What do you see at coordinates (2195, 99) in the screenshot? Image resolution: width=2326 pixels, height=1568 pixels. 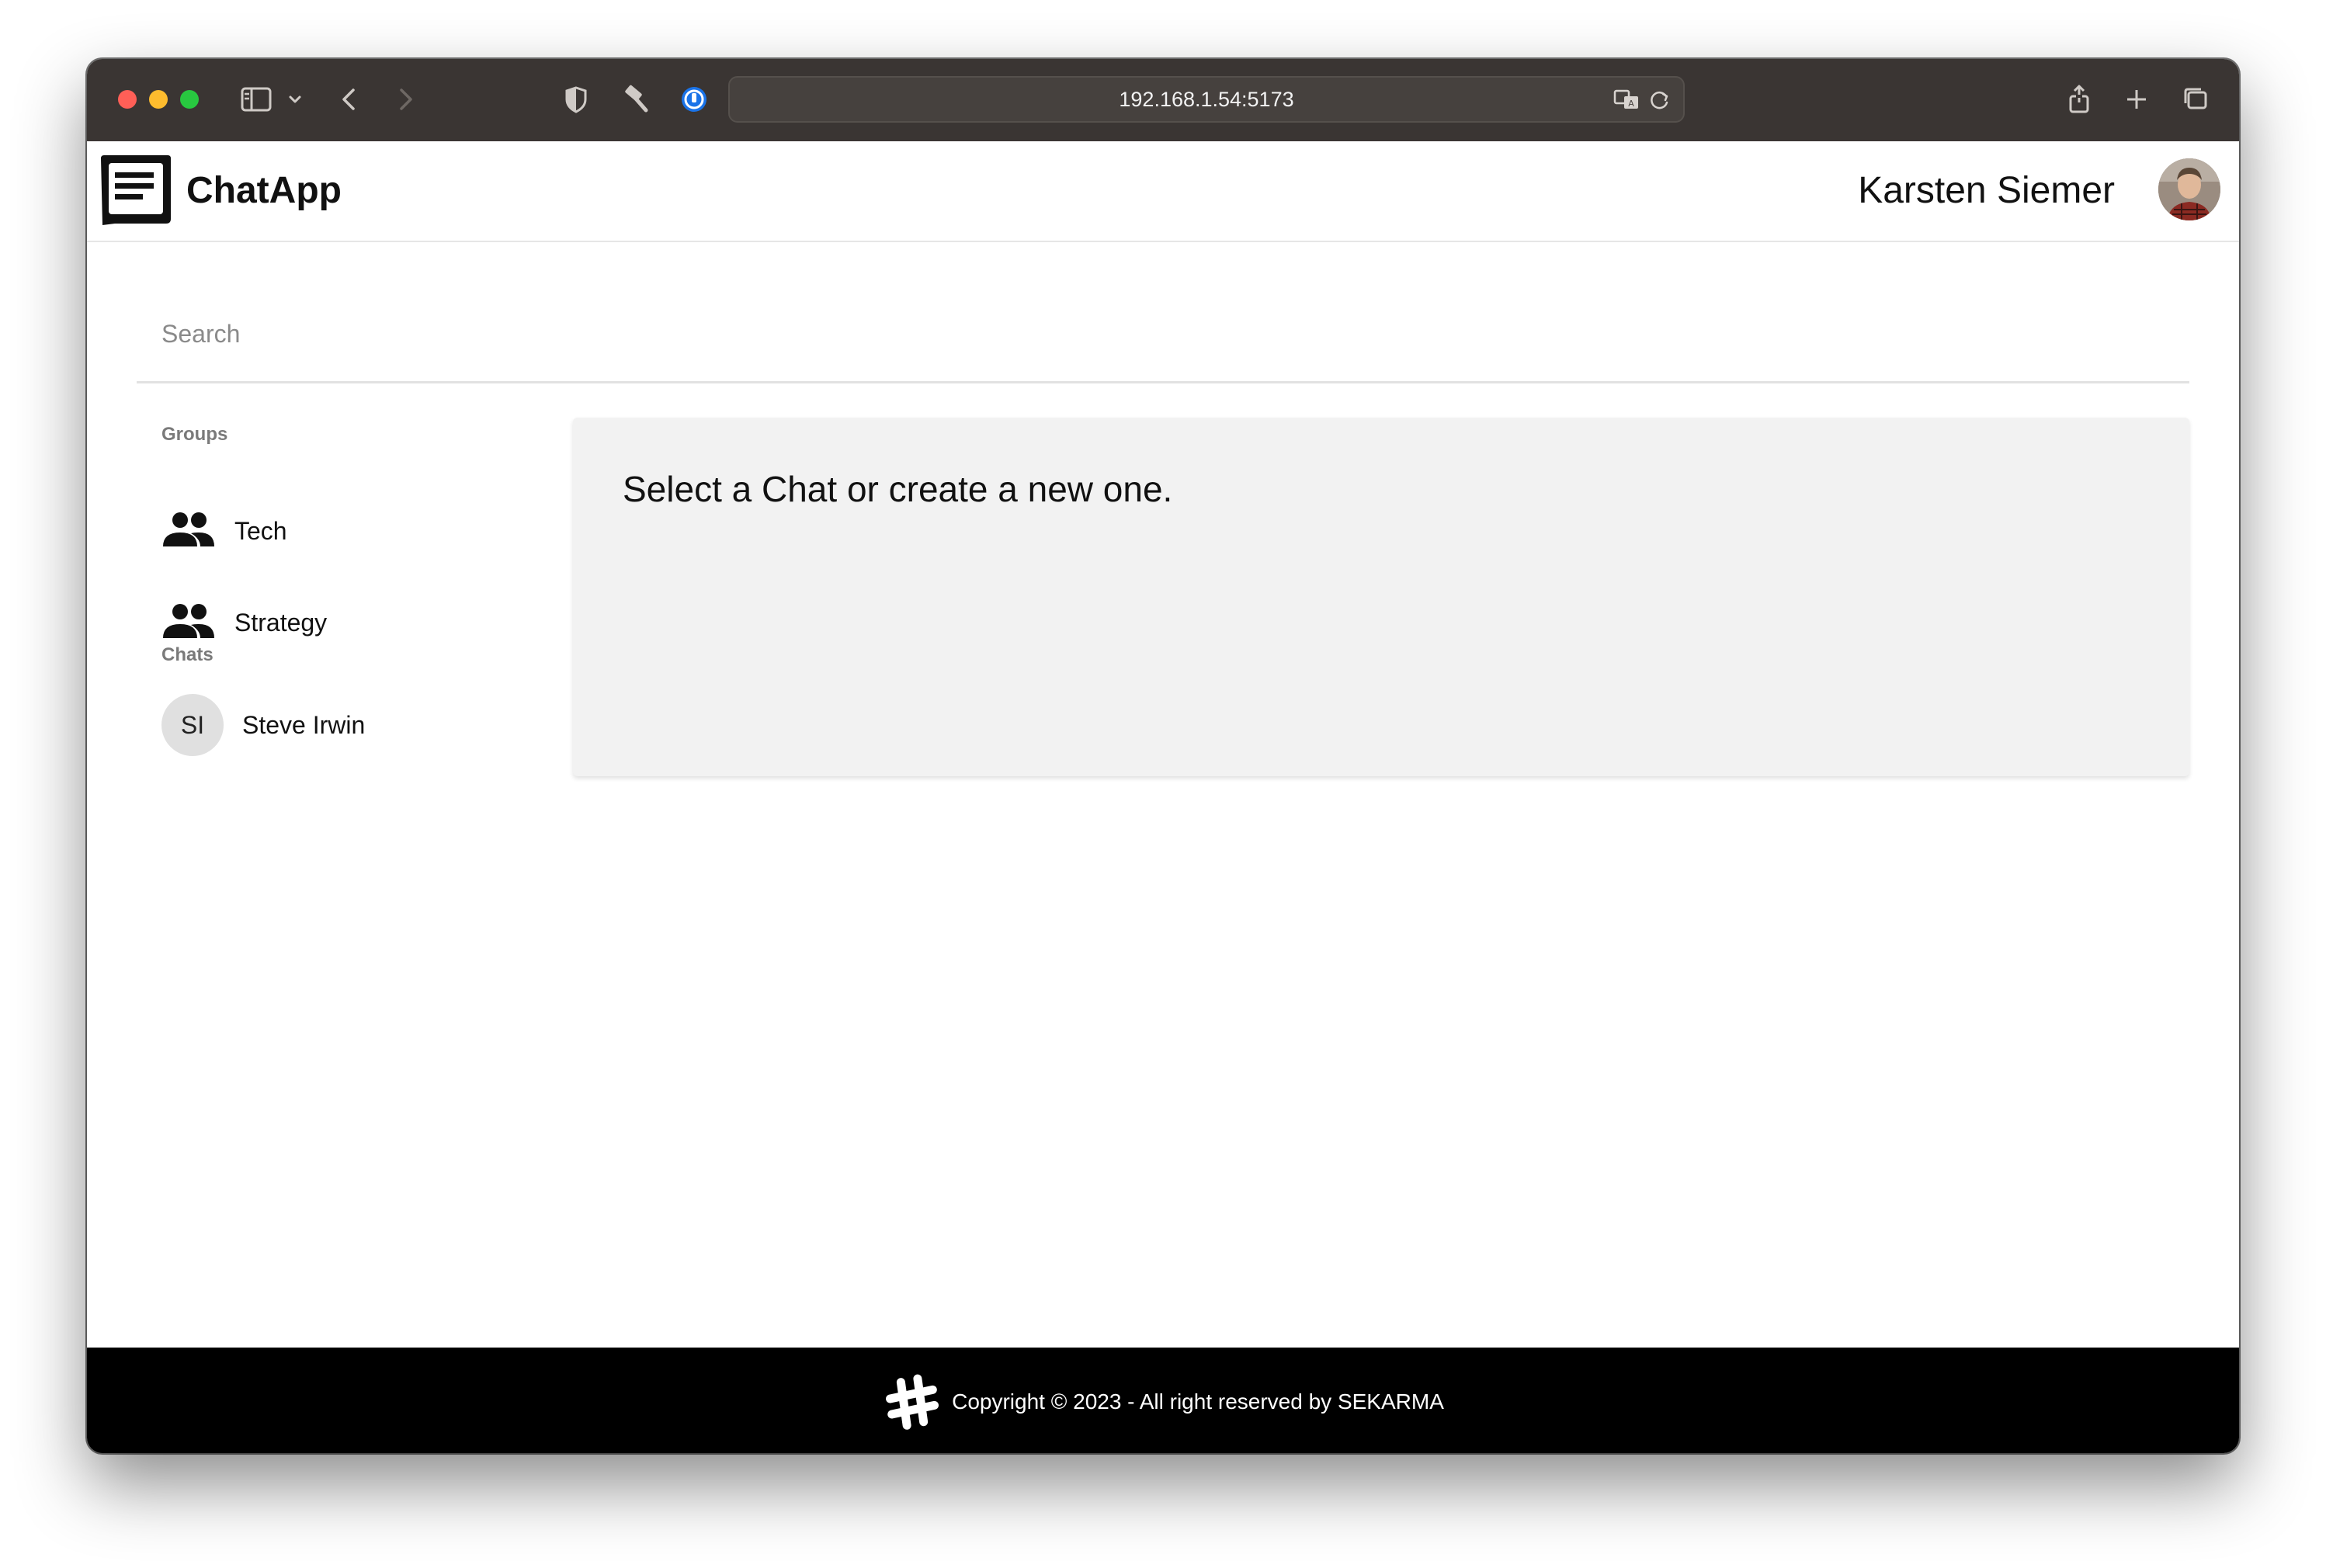 I see `tab-overview-icon` at bounding box center [2195, 99].